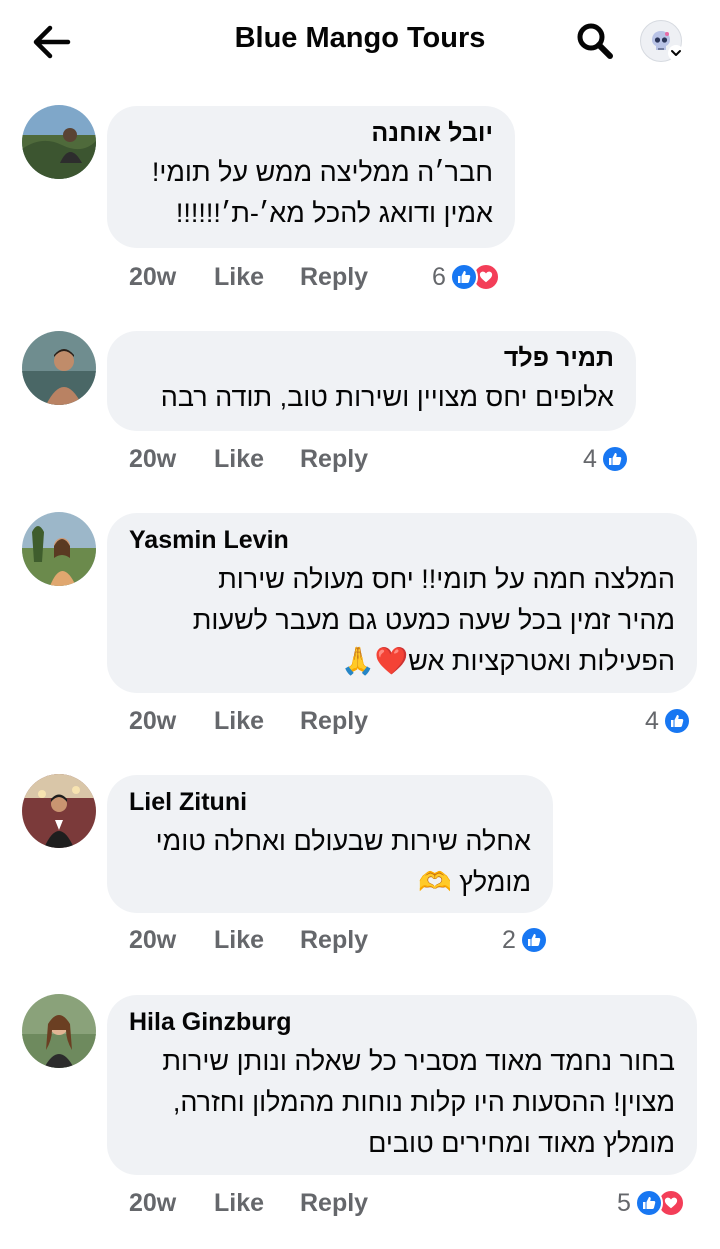 The height and width of the screenshot is (1249, 720). Describe the element at coordinates (330, 862) in the screenshot. I see `comment-text: אחלה שירות שבעולם ואחלה טומי מומלץ 🫶` at that location.